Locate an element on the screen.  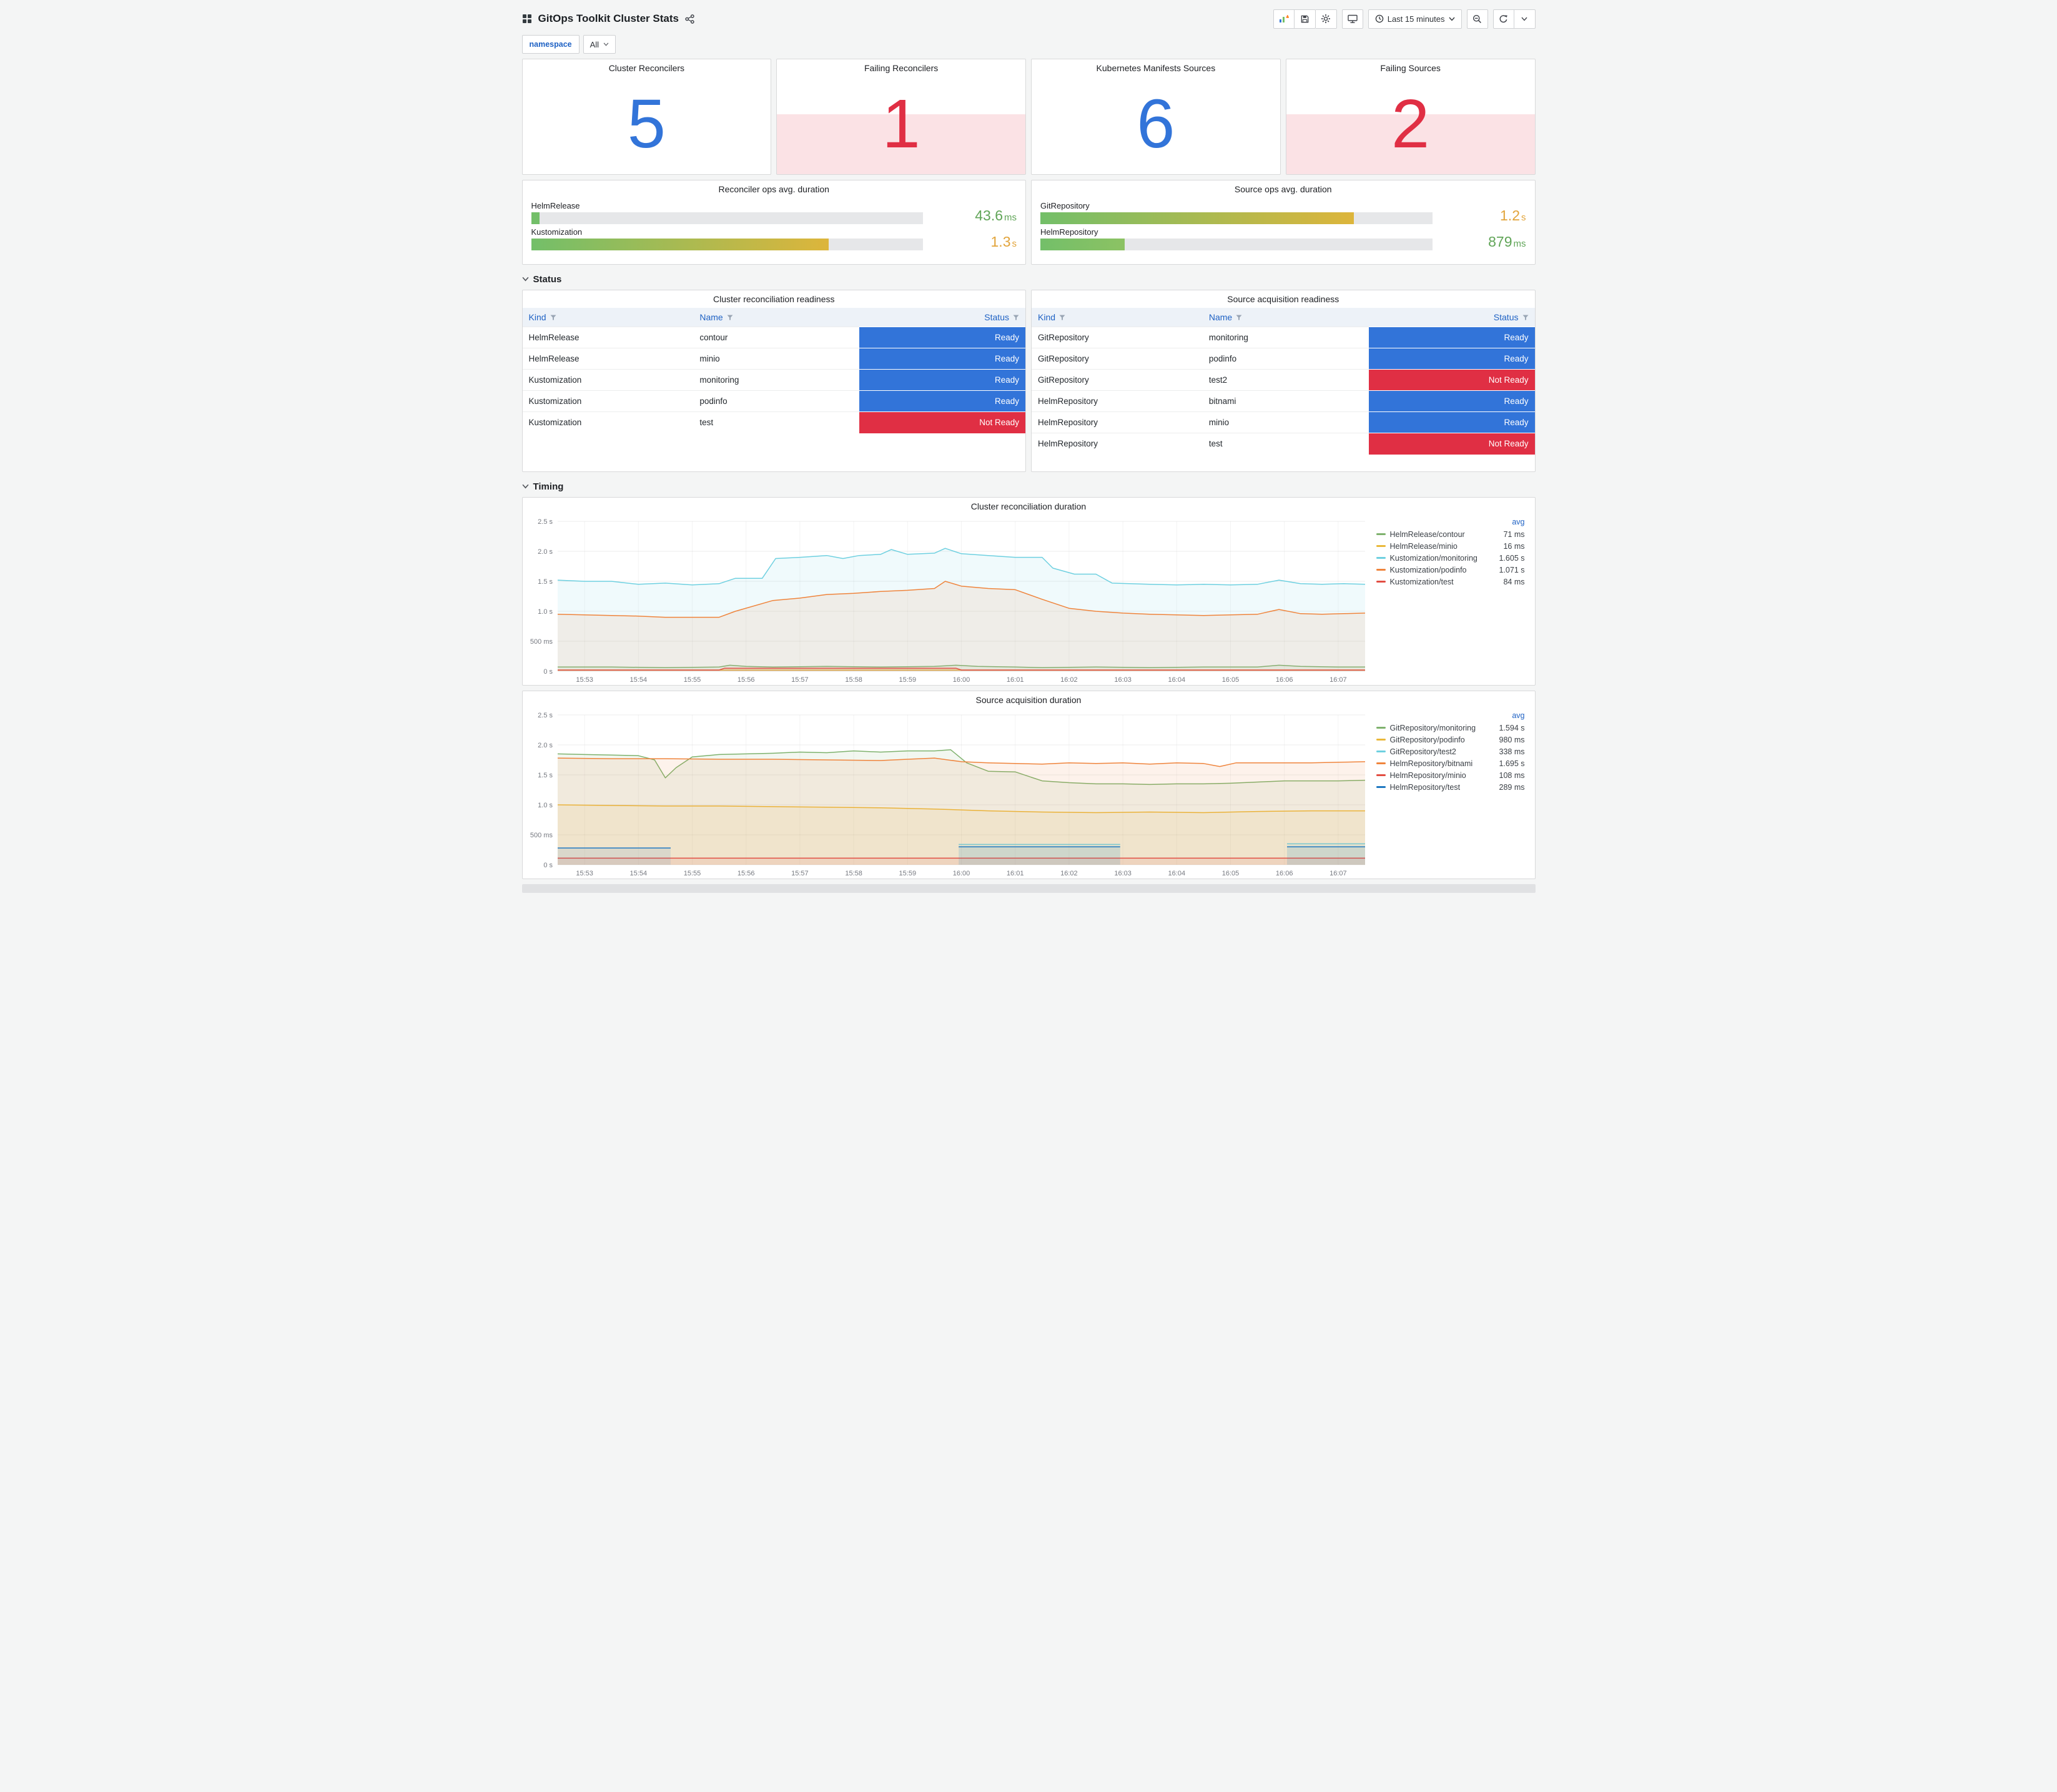
namespace-selected-value: All is located at coordinates (594, 44).